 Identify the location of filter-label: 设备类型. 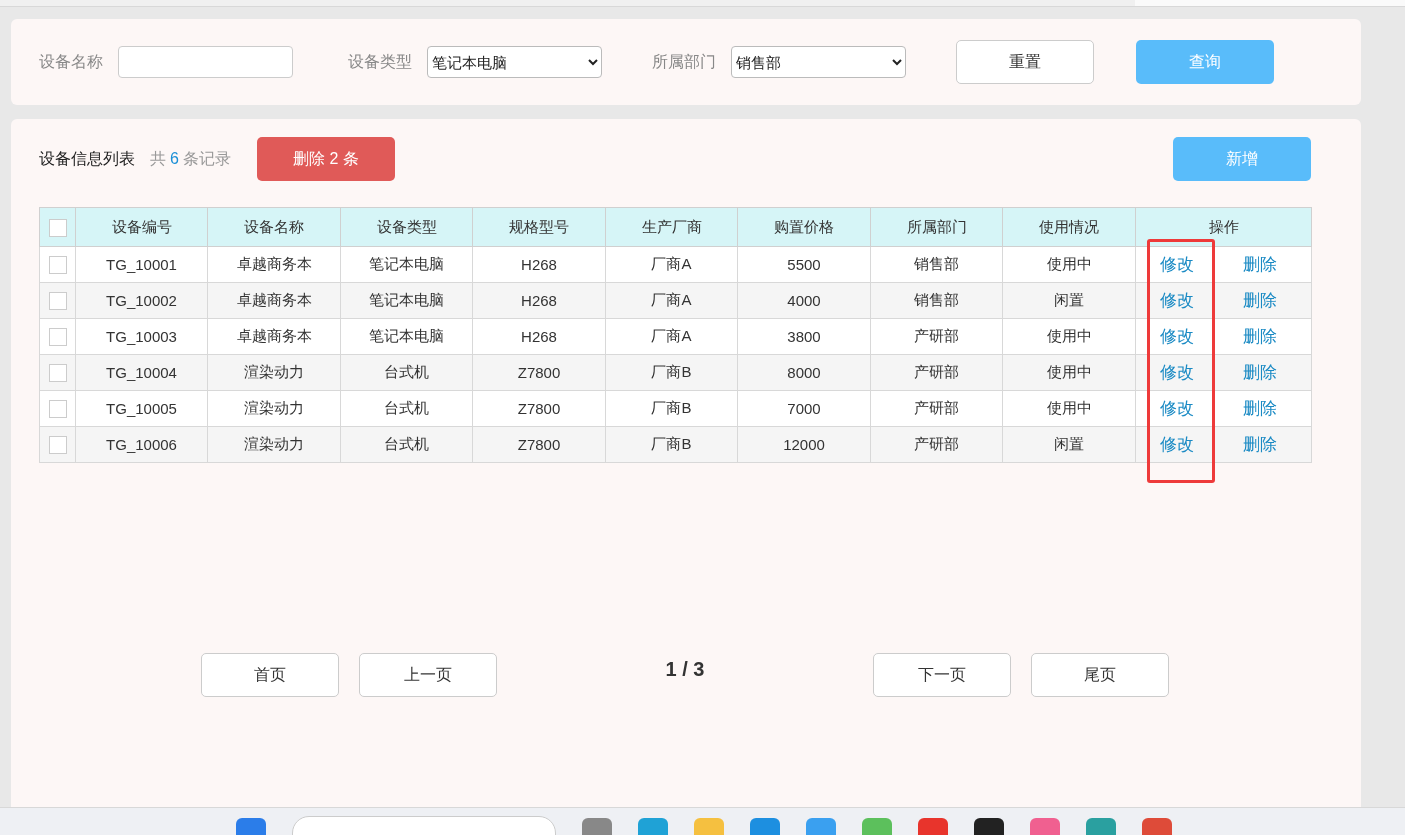
(380, 61).